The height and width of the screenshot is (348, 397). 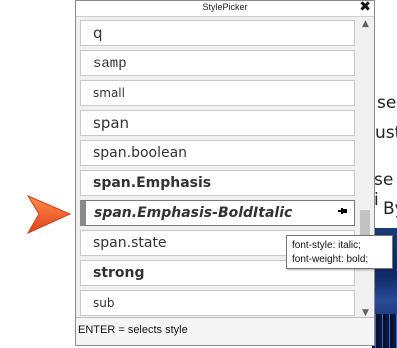 What do you see at coordinates (152, 183) in the screenshot?
I see `style-list-item-label: span.Emphasis` at bounding box center [152, 183].